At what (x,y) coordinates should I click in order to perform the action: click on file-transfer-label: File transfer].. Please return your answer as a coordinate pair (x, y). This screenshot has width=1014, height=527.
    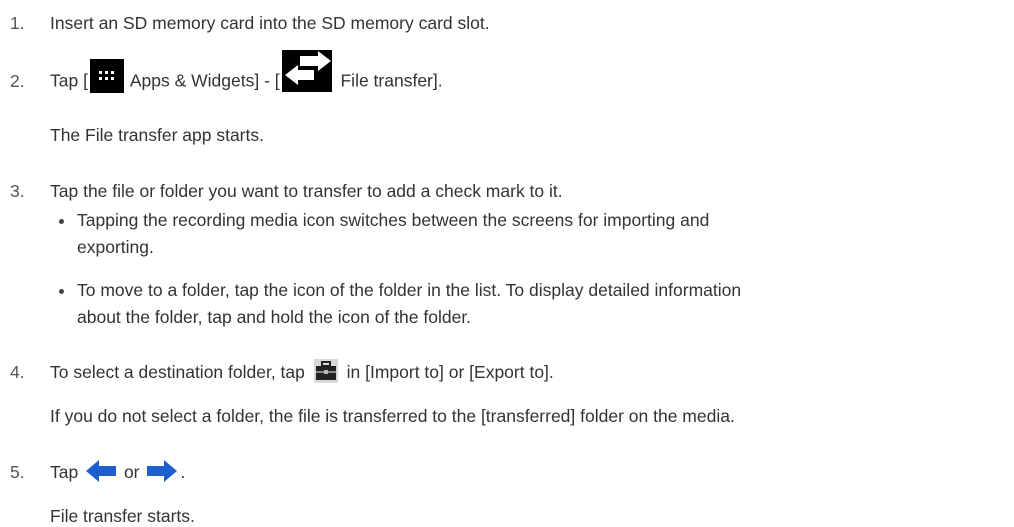
    Looking at the image, I should click on (389, 80).